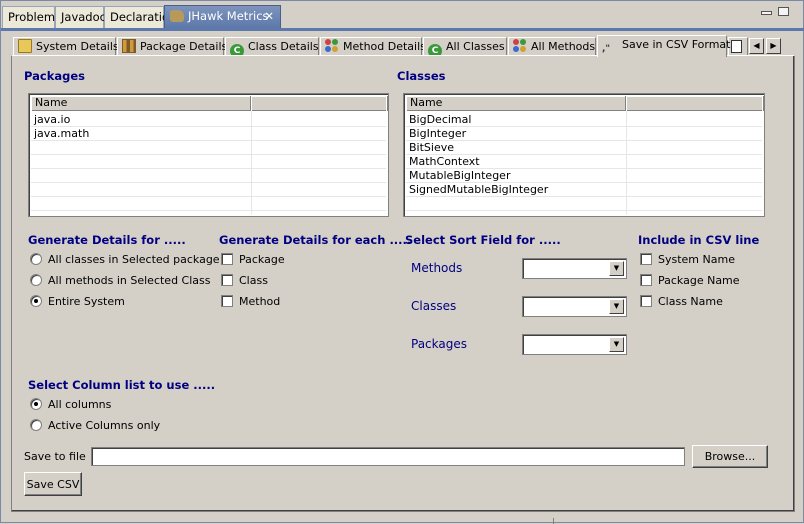 This screenshot has height=524, width=804. I want to click on document-icon, so click(736, 46).